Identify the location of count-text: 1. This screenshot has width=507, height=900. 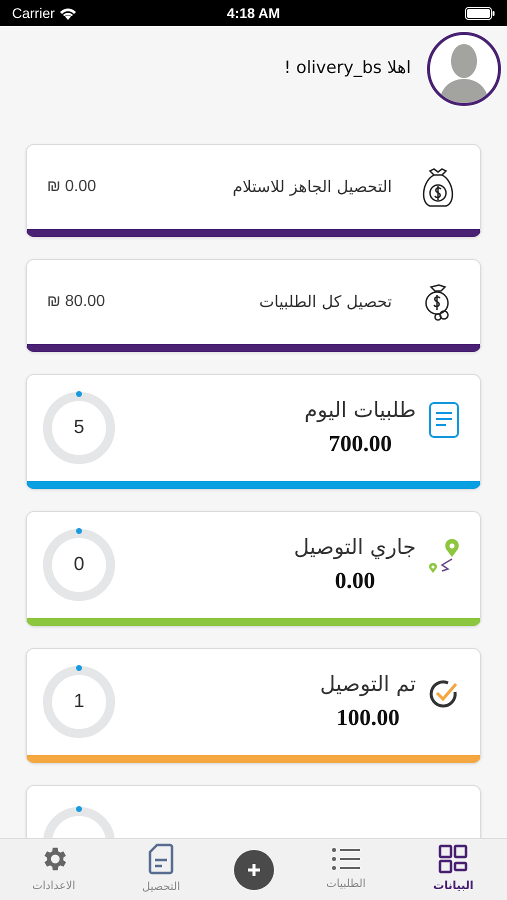
(79, 702).